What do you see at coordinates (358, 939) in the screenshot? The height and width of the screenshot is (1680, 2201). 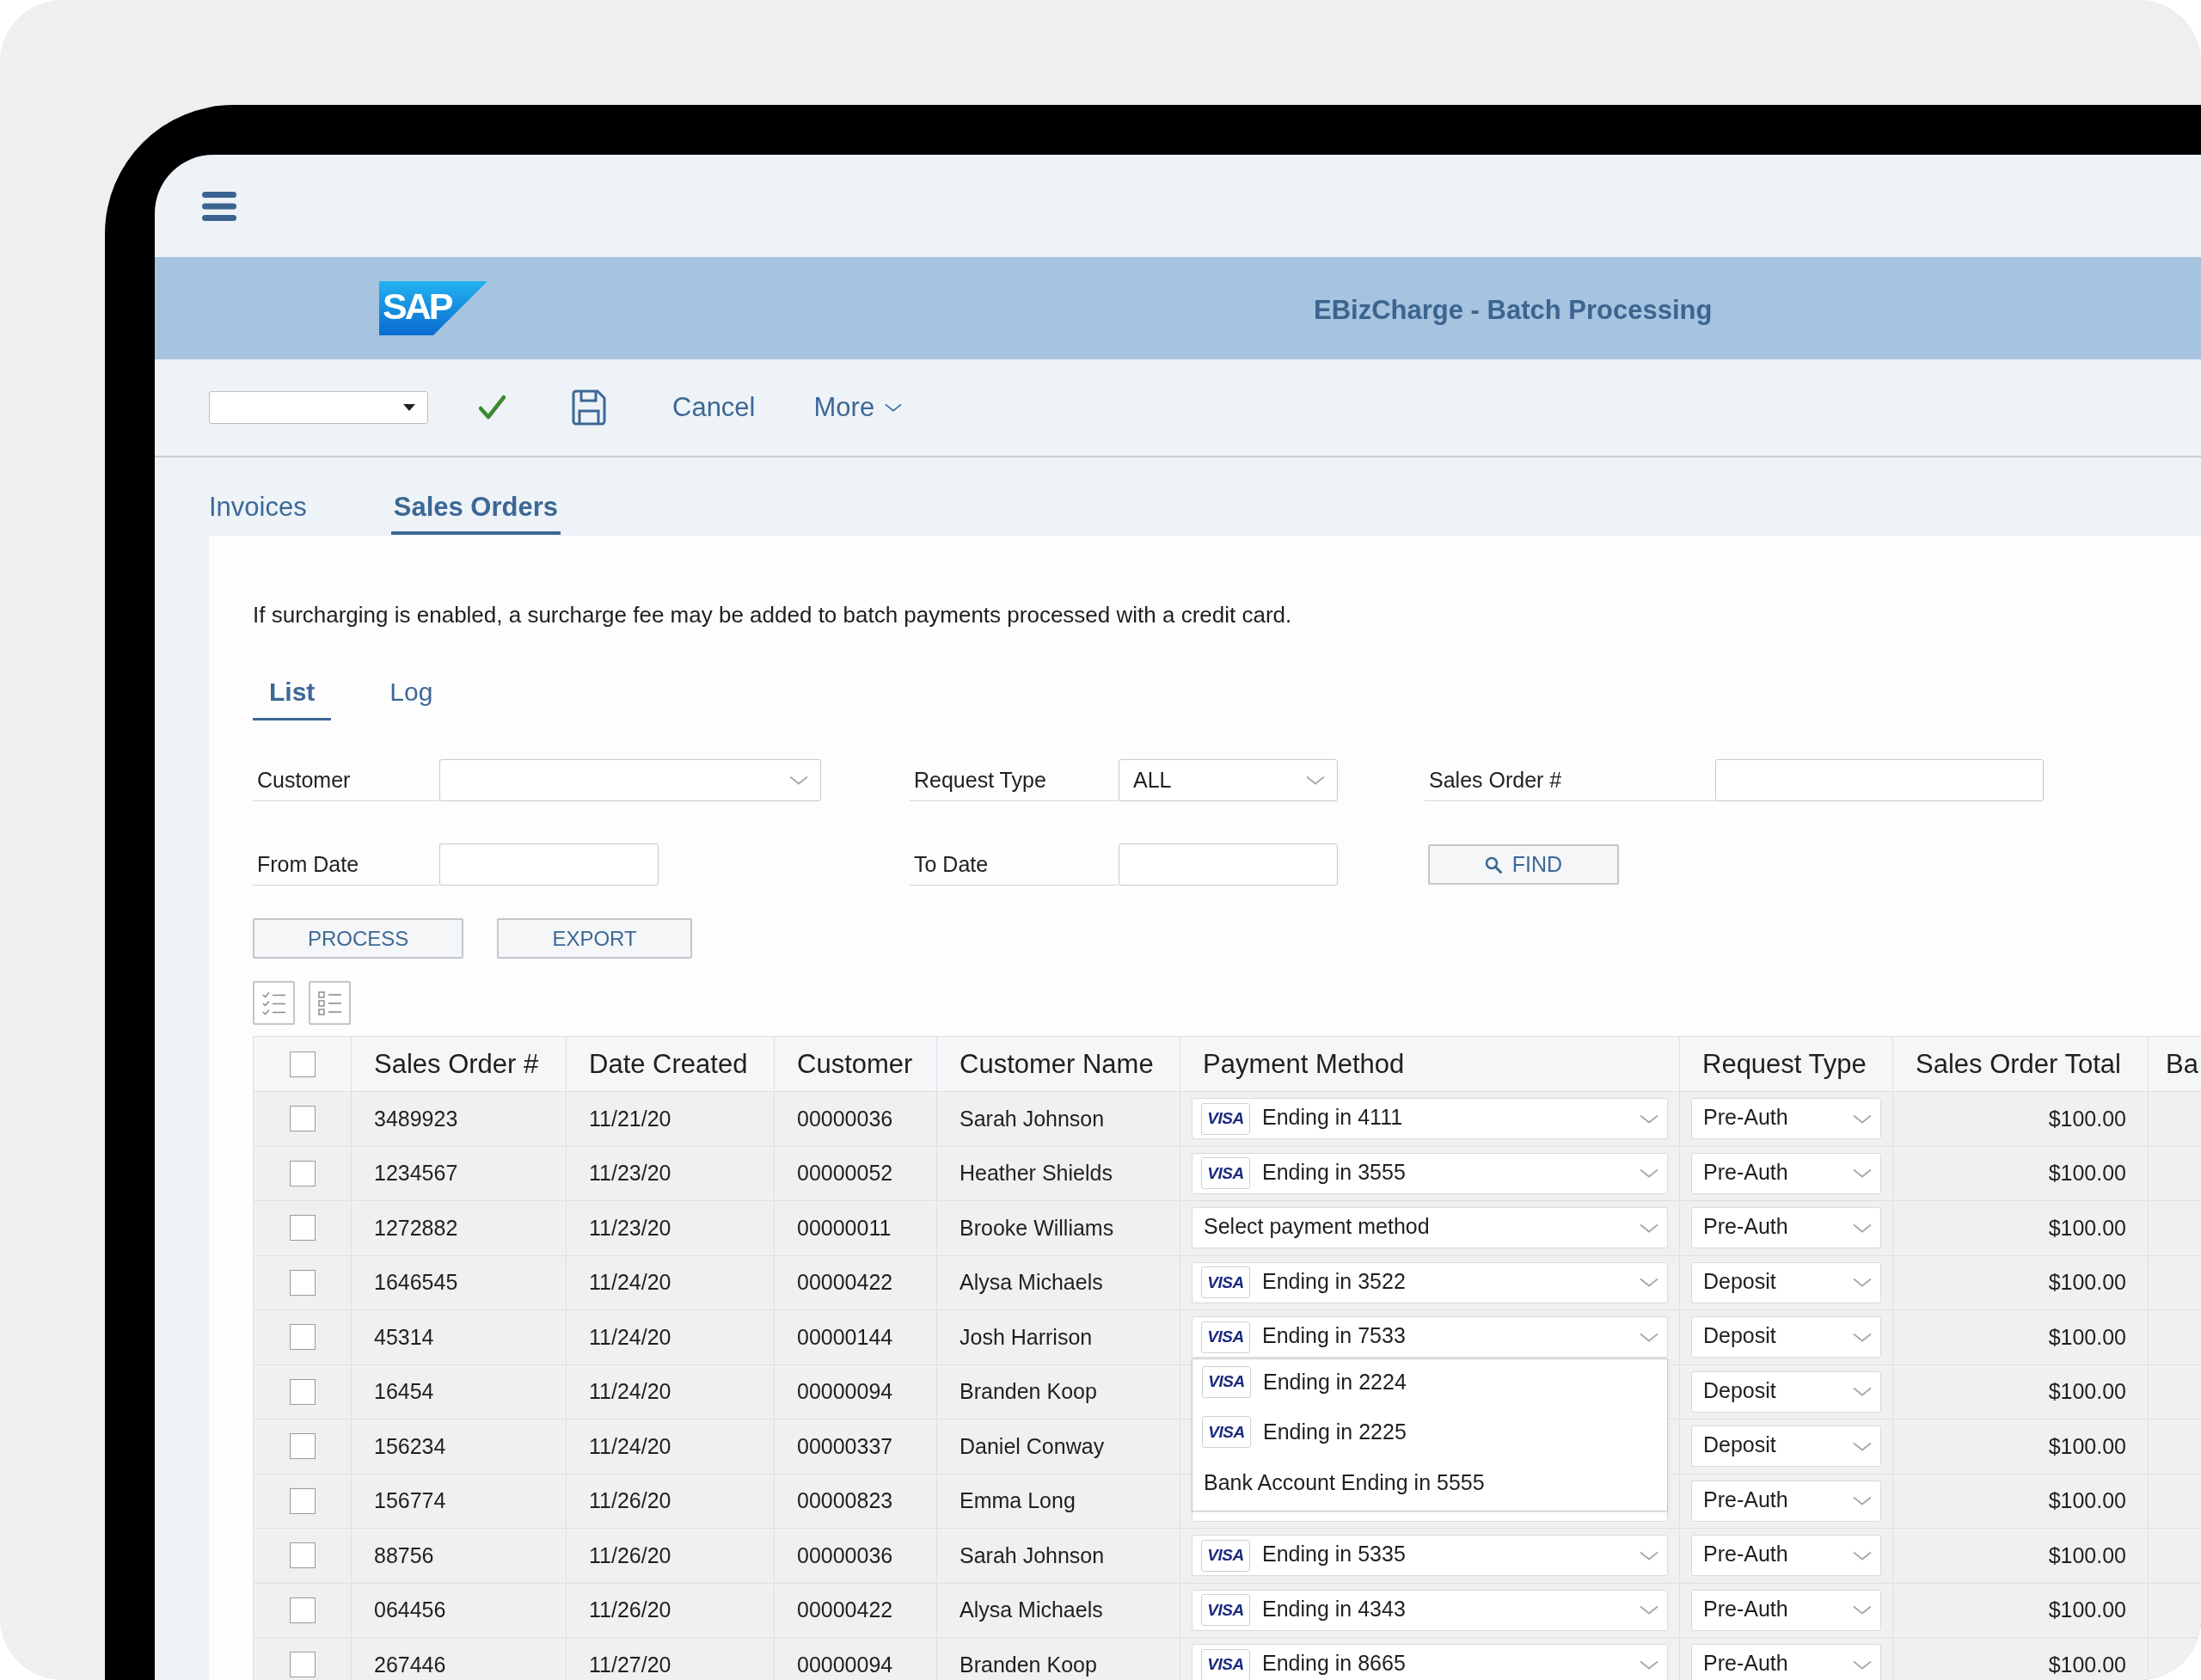 I see `action-button: PROCESS` at bounding box center [358, 939].